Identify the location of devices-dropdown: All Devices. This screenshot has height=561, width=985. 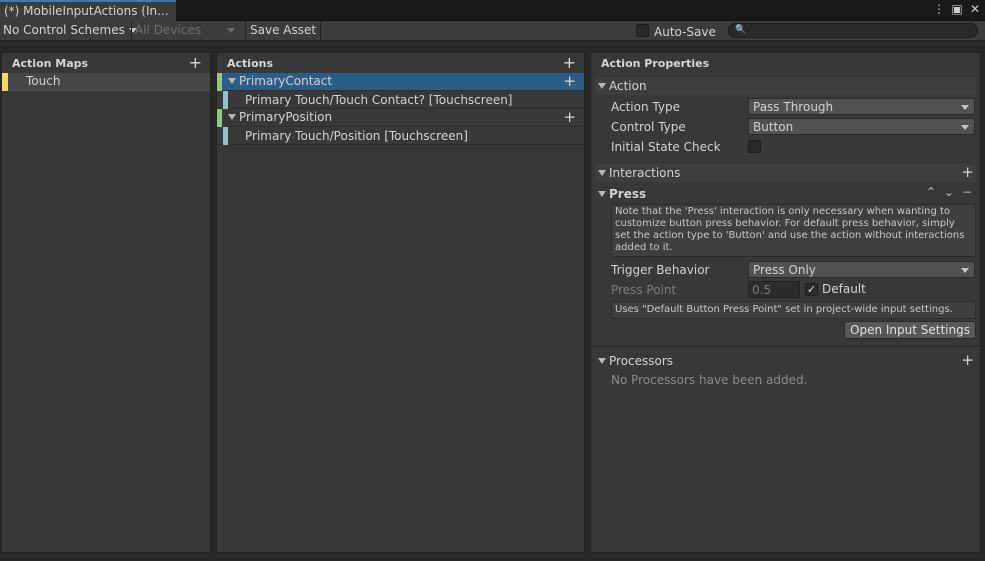
(187, 30).